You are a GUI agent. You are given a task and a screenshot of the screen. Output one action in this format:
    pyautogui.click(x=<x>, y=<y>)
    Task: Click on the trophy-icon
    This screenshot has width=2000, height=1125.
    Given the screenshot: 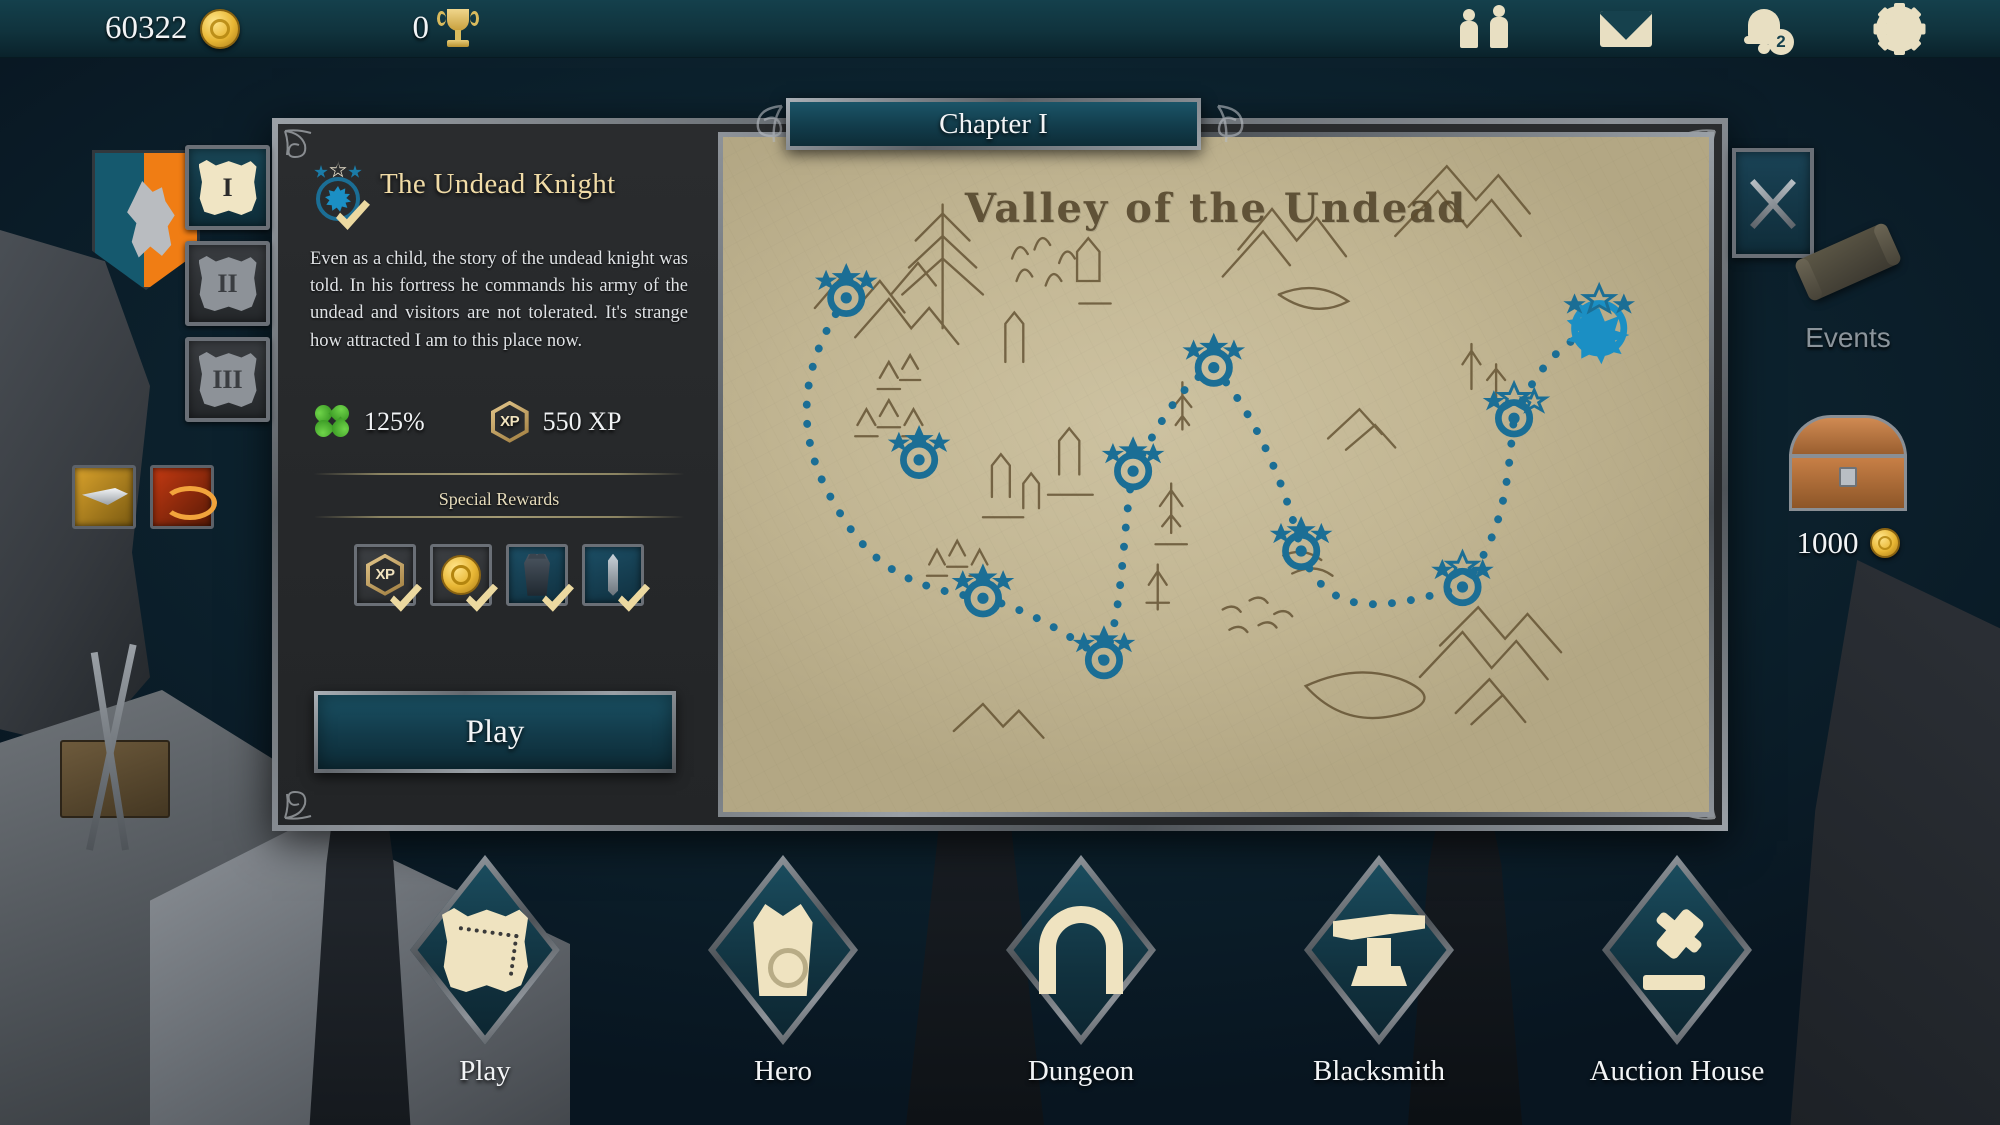 What is the action you would take?
    pyautogui.click(x=458, y=28)
    